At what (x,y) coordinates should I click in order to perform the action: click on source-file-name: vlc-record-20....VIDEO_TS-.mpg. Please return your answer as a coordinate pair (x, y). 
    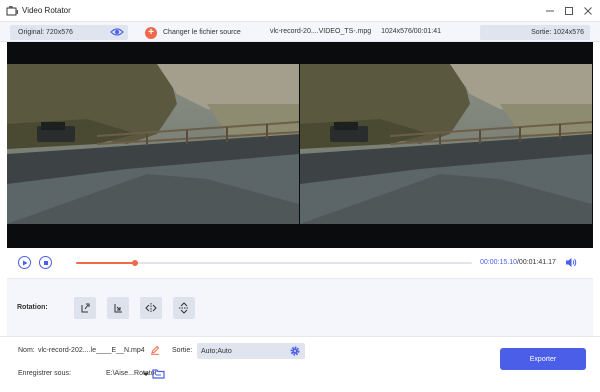
    Looking at the image, I should click on (321, 31).